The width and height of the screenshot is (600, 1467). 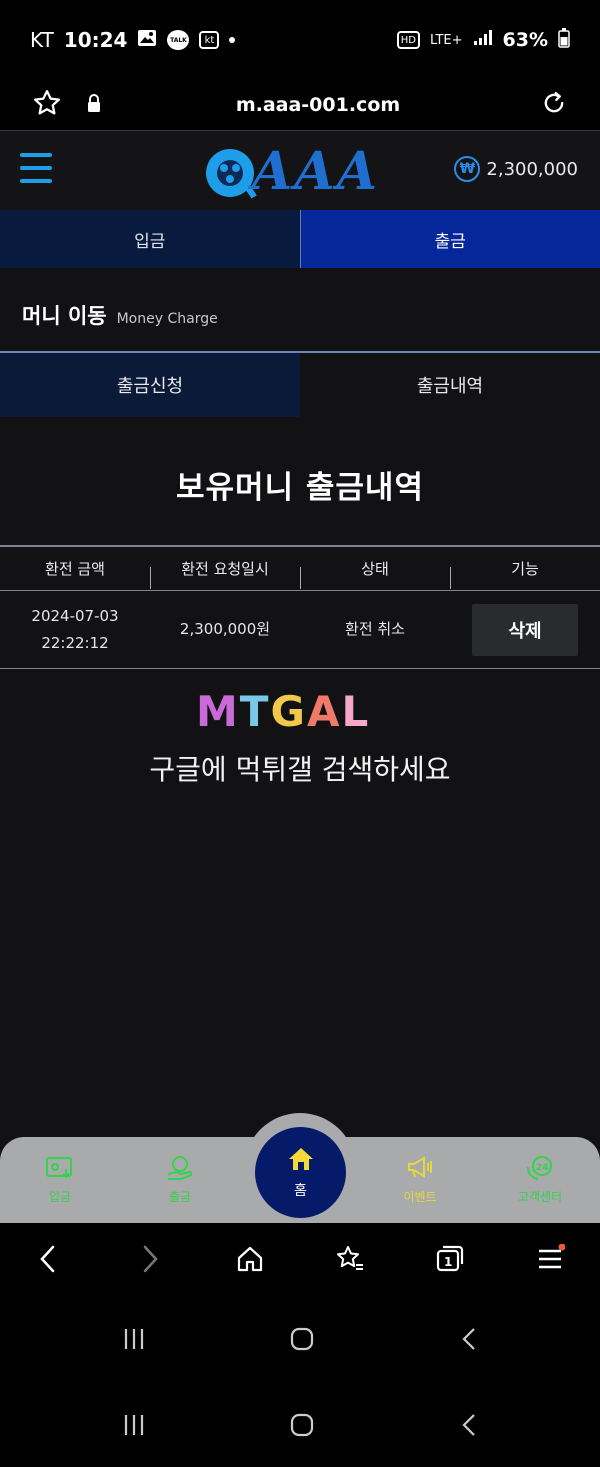 I want to click on url-bar: m.aaa-001.com, so click(x=300, y=105).